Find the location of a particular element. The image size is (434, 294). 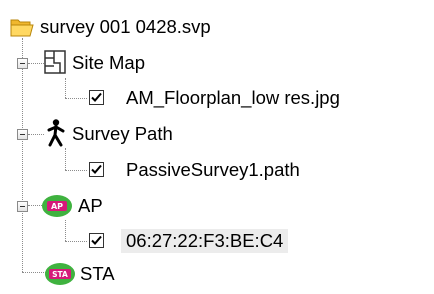

access-point-icon: AP is located at coordinates (57, 208).